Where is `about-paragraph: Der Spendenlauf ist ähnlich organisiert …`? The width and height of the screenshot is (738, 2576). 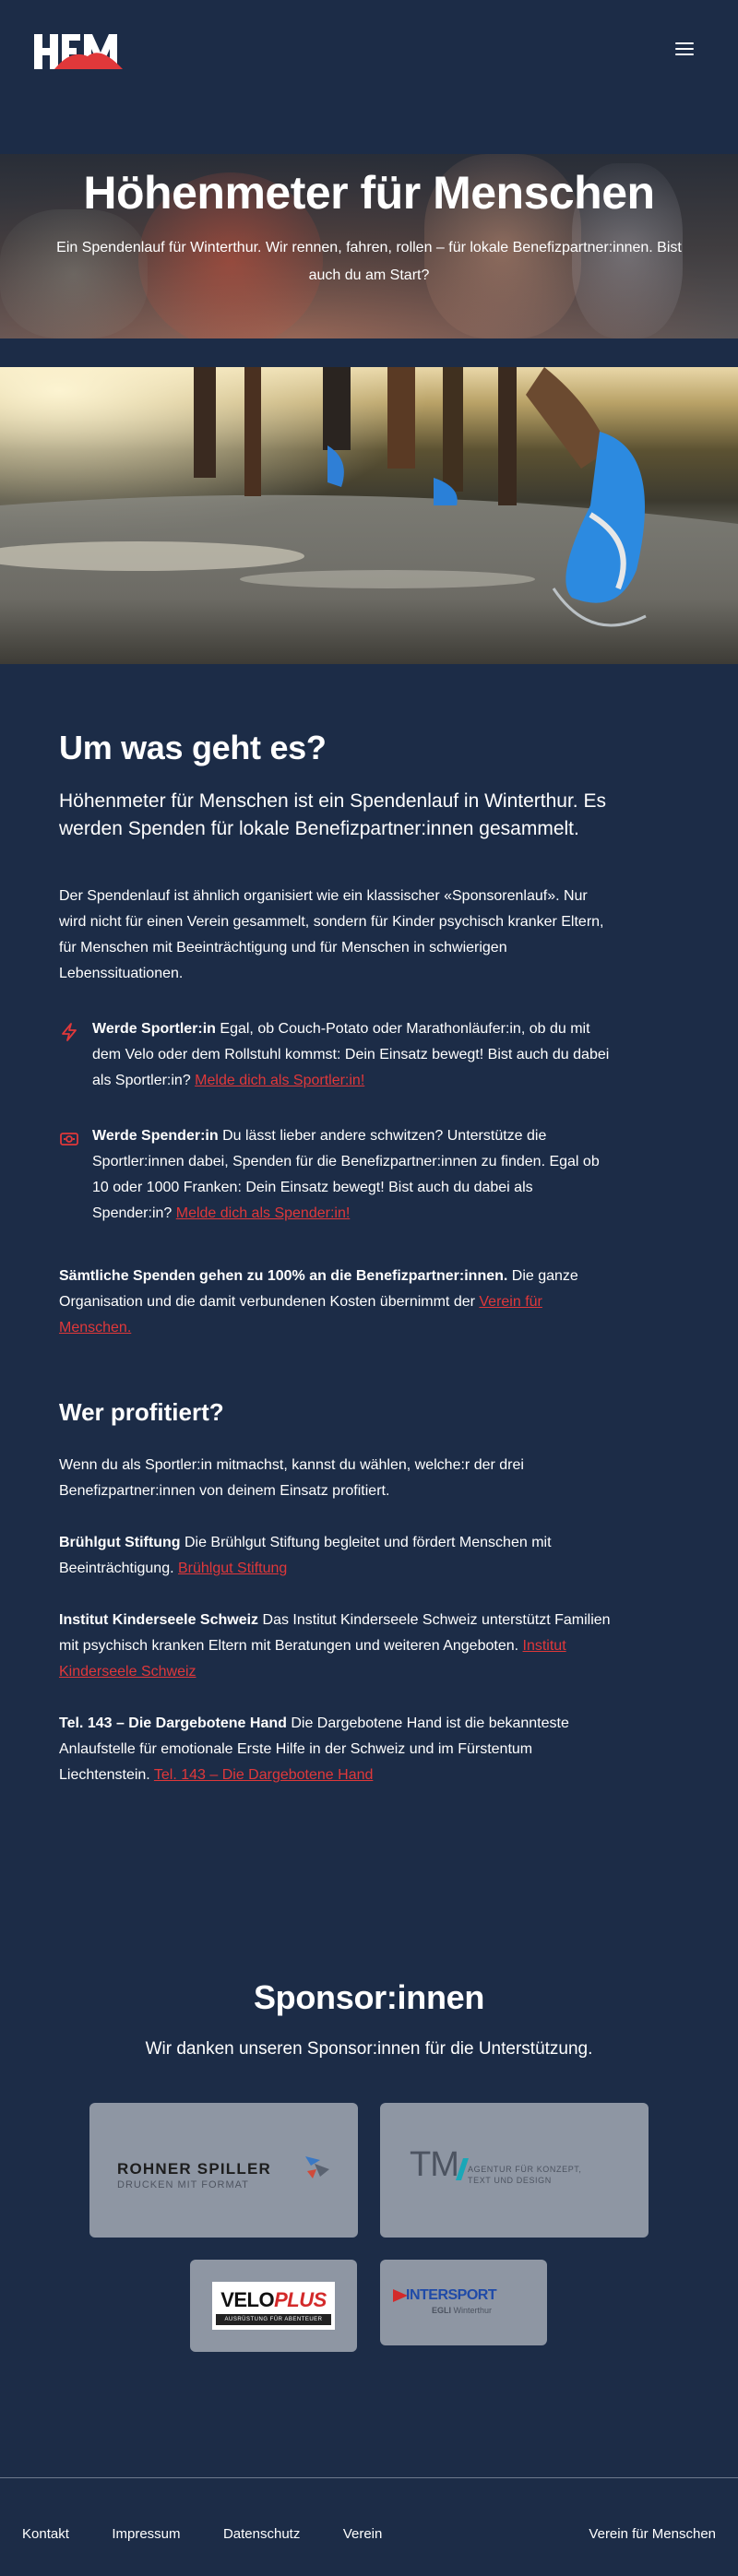
about-paragraph: Der Spendenlauf ist ähnlich organisiert … is located at coordinates (331, 935).